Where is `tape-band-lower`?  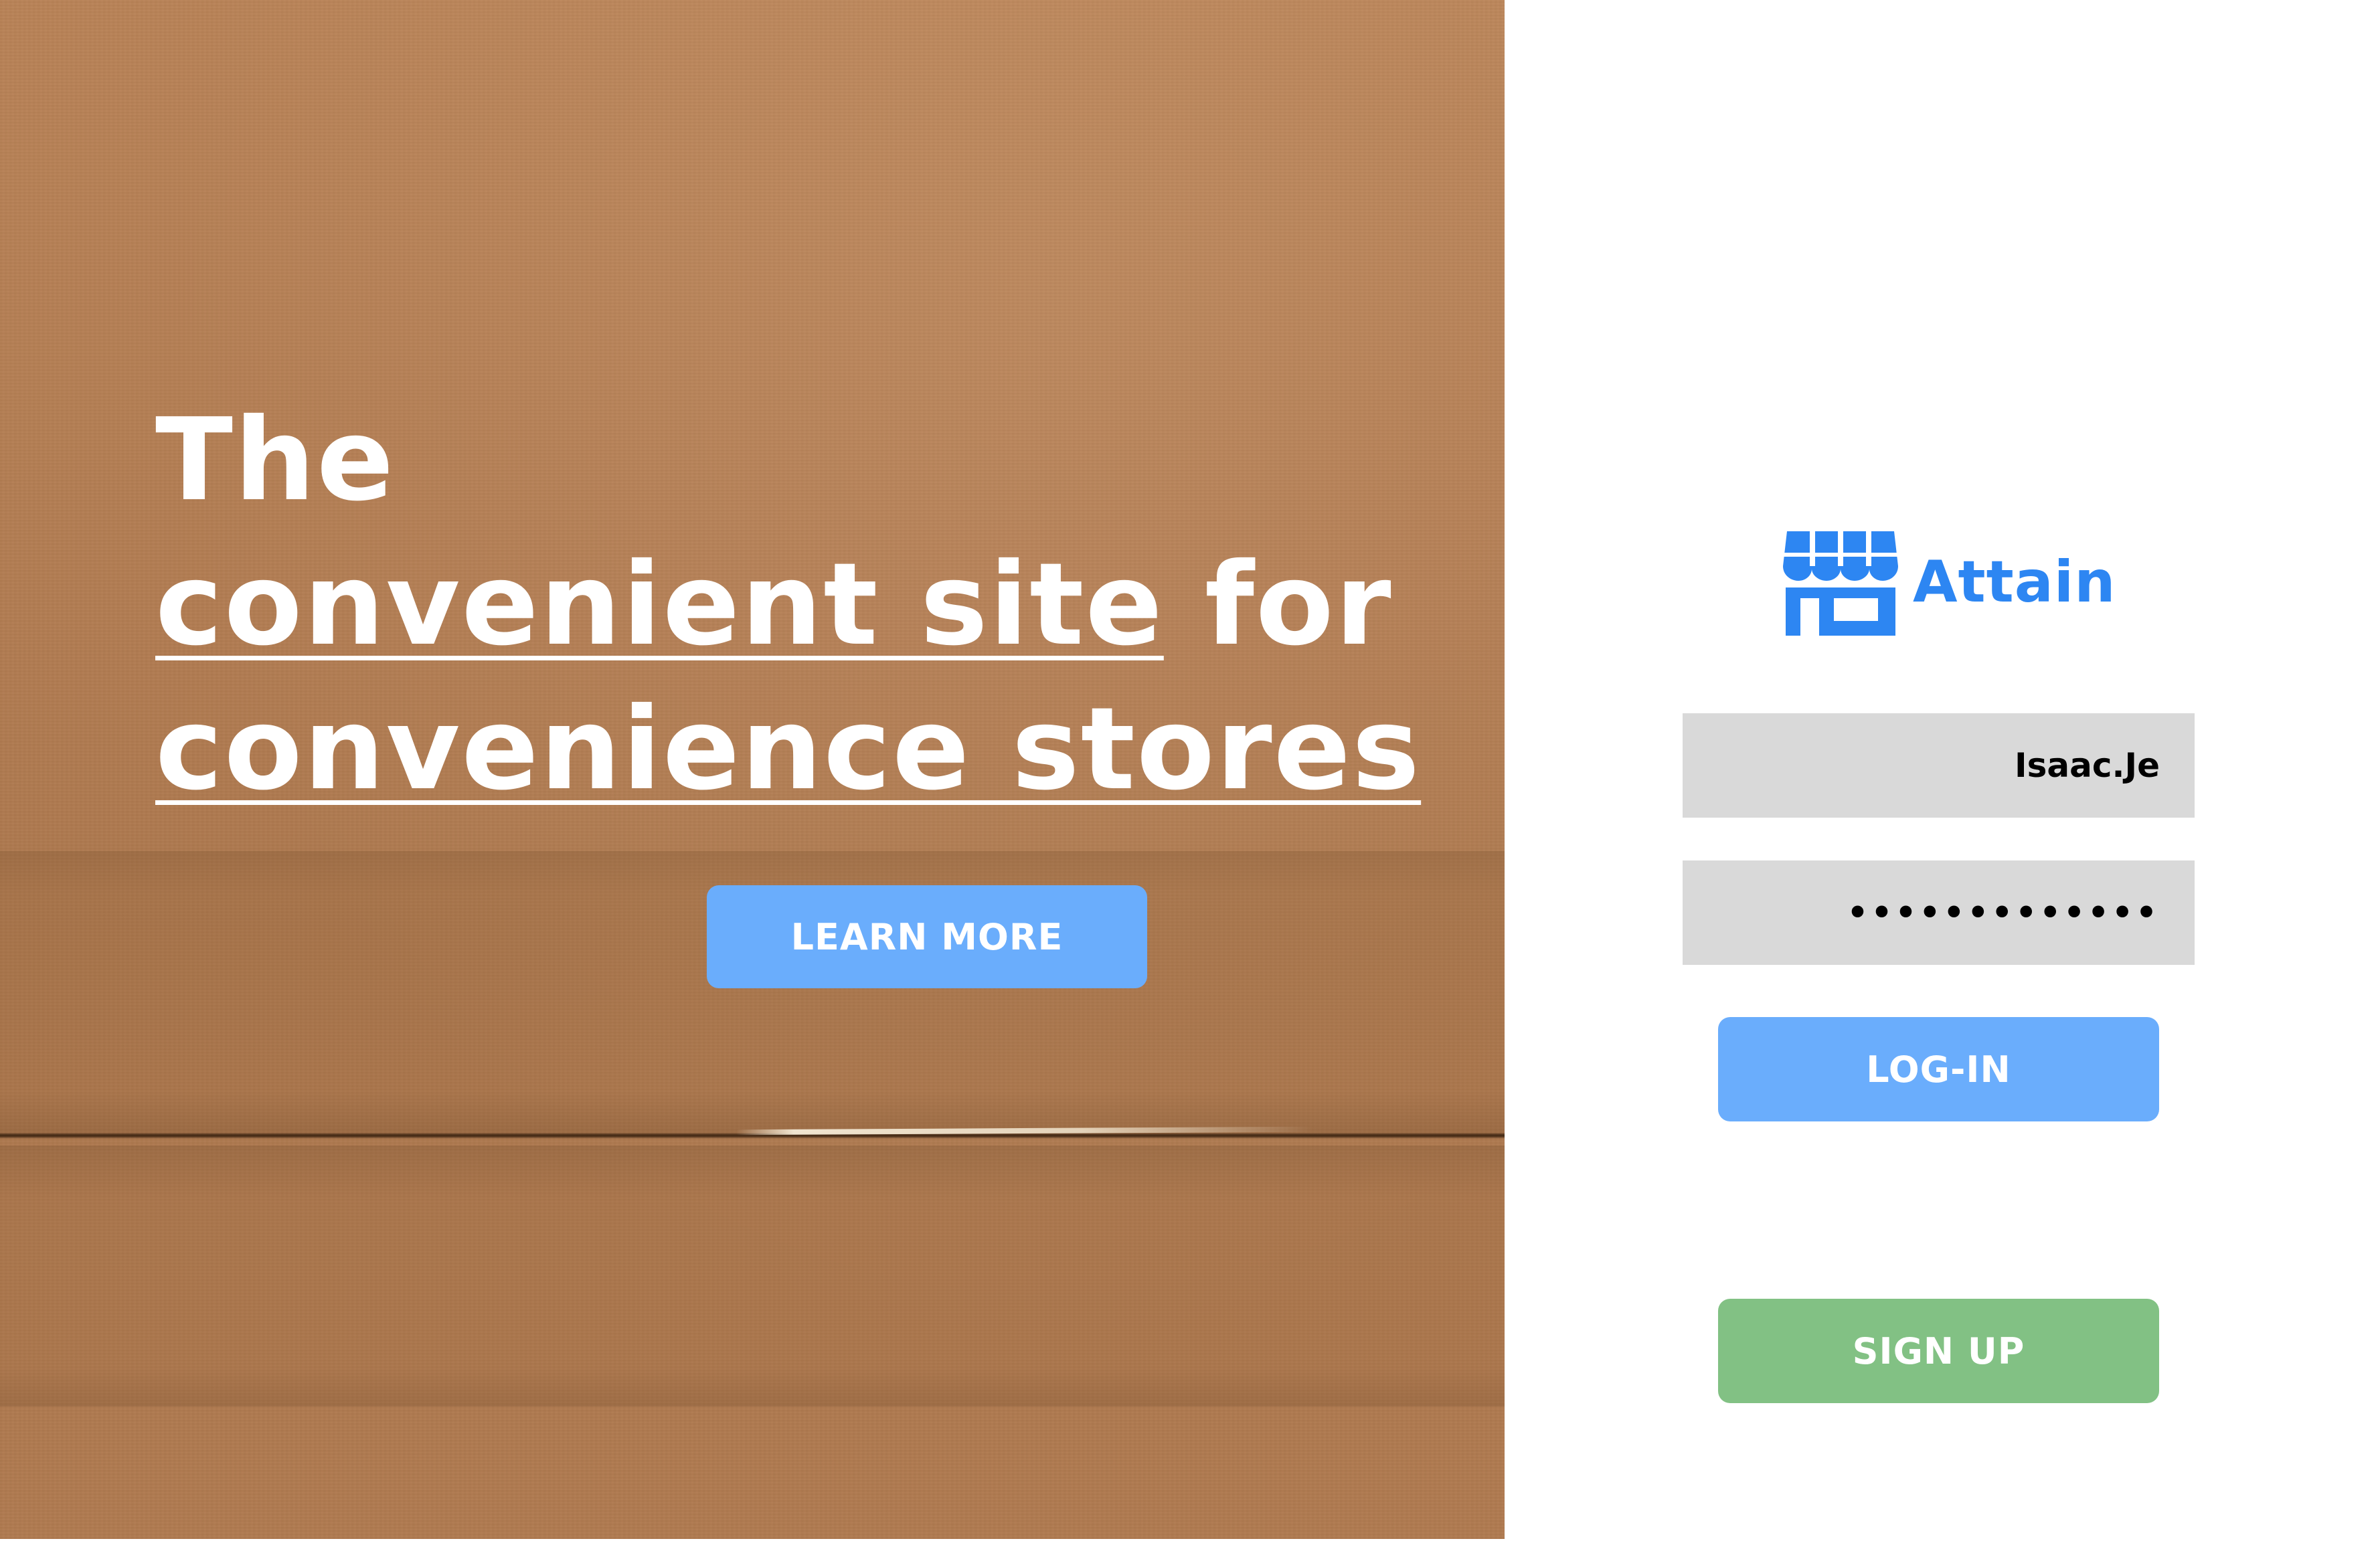
tape-band-lower is located at coordinates (752, 1276).